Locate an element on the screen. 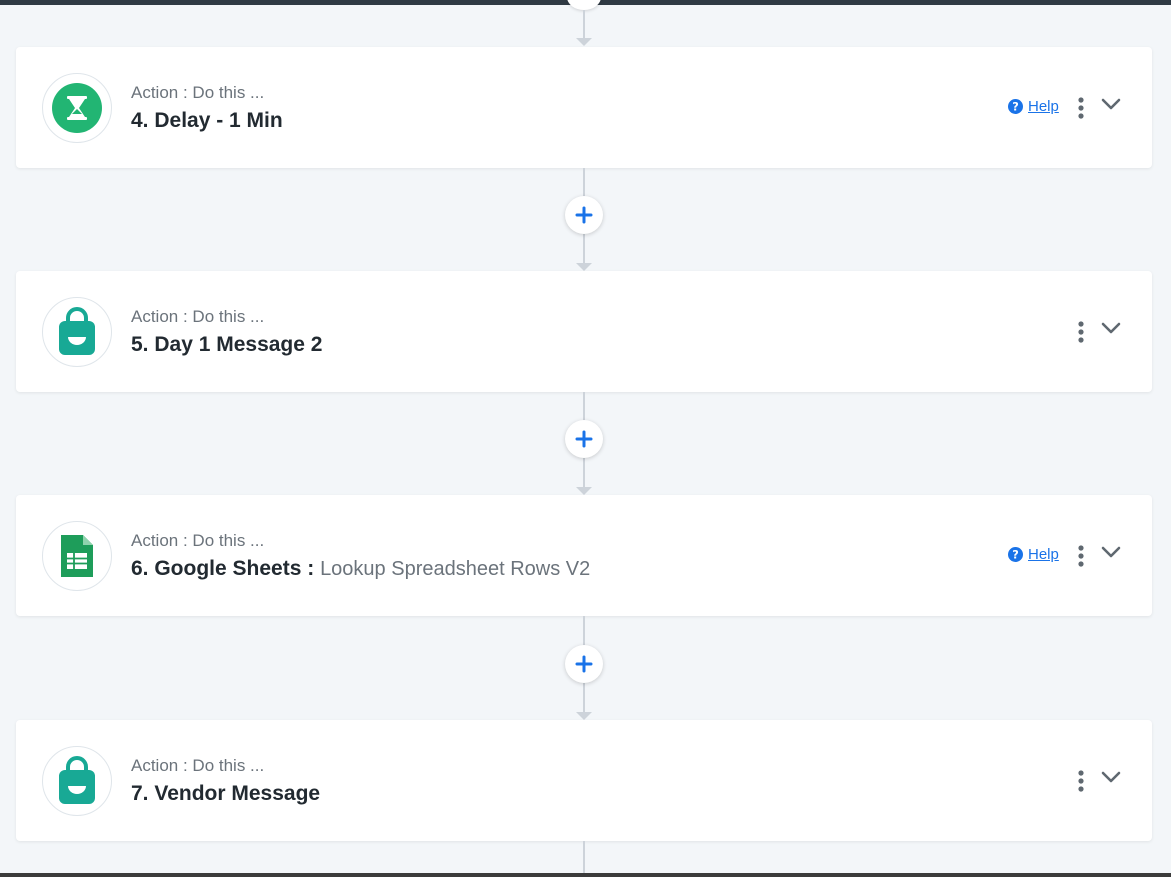 The width and height of the screenshot is (1171, 877). google-sheets-icon is located at coordinates (77, 556).